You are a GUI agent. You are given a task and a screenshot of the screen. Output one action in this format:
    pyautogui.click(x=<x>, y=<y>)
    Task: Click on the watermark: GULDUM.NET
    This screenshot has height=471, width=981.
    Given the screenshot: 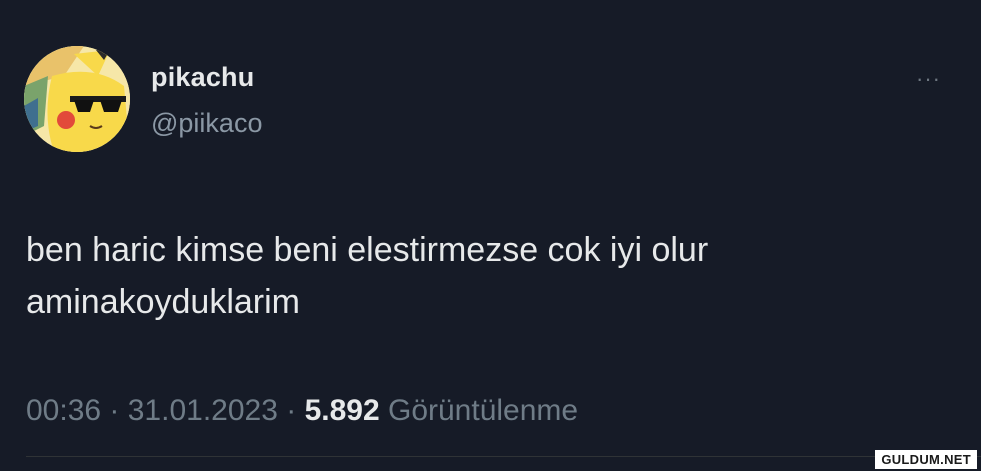 What is the action you would take?
    pyautogui.click(x=926, y=459)
    